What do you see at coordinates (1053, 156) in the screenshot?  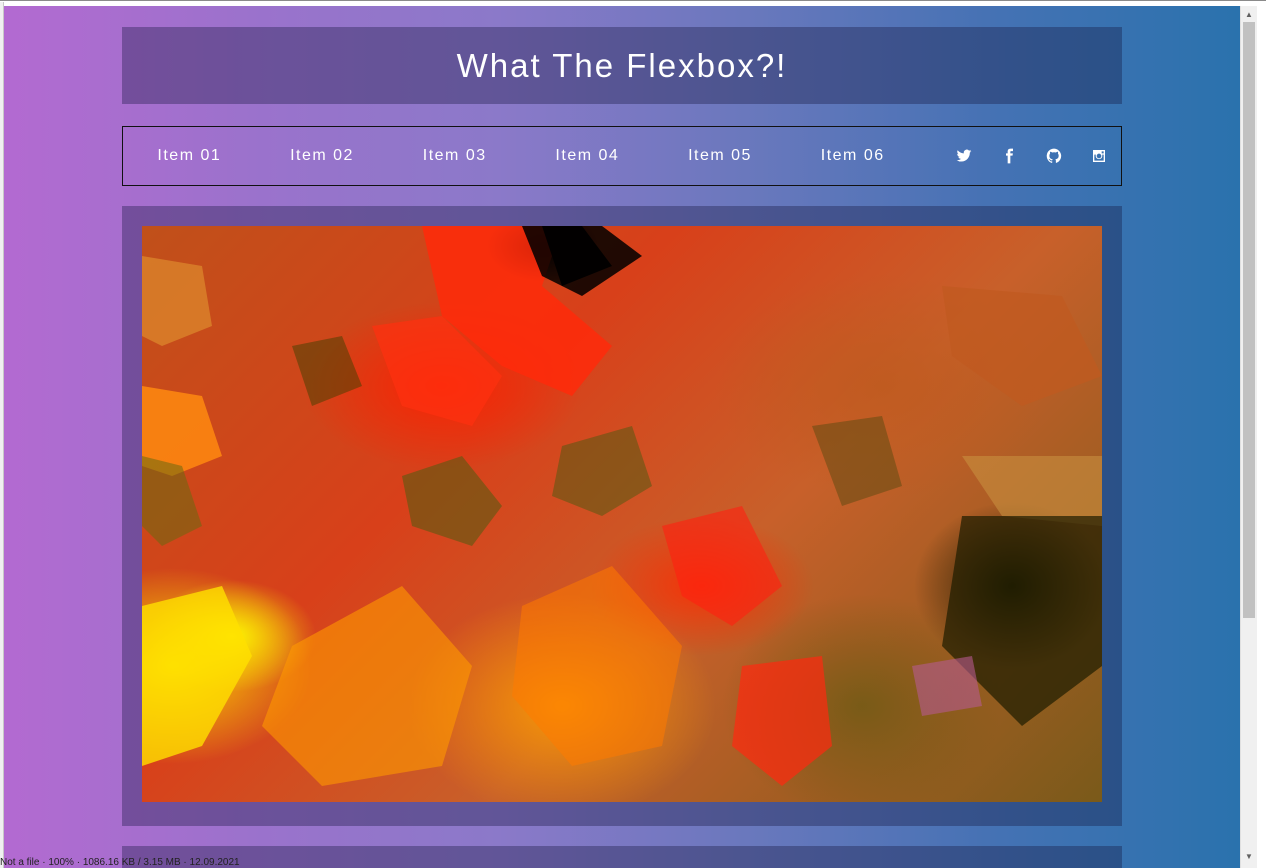 I see `github-icon` at bounding box center [1053, 156].